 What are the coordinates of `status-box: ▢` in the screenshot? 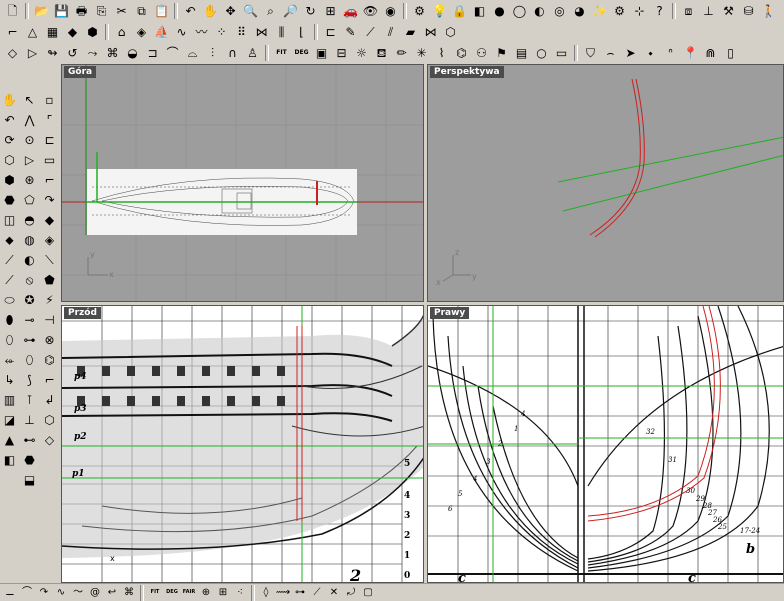 It's located at (368, 593).